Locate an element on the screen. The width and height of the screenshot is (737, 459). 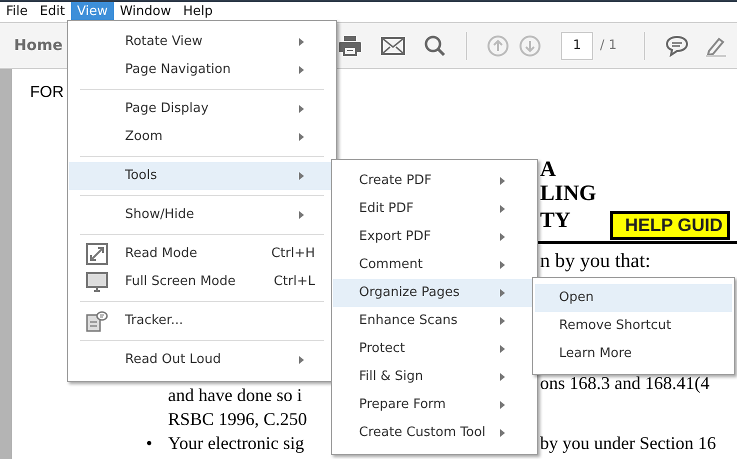
document-text: and have done so i is located at coordinates (235, 395).